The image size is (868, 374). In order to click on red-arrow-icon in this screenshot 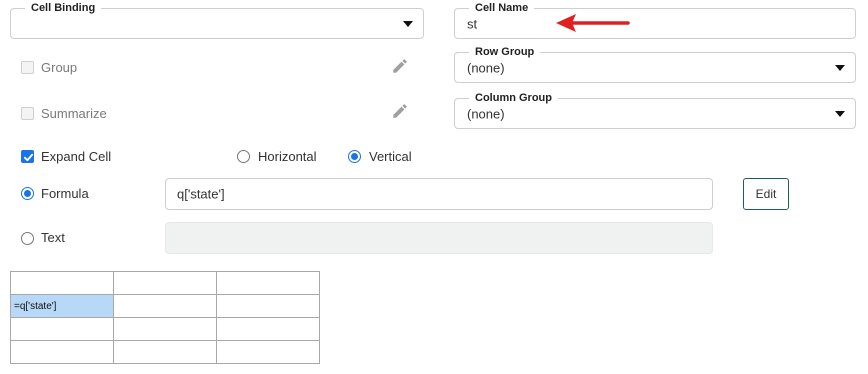, I will do `click(593, 23)`.